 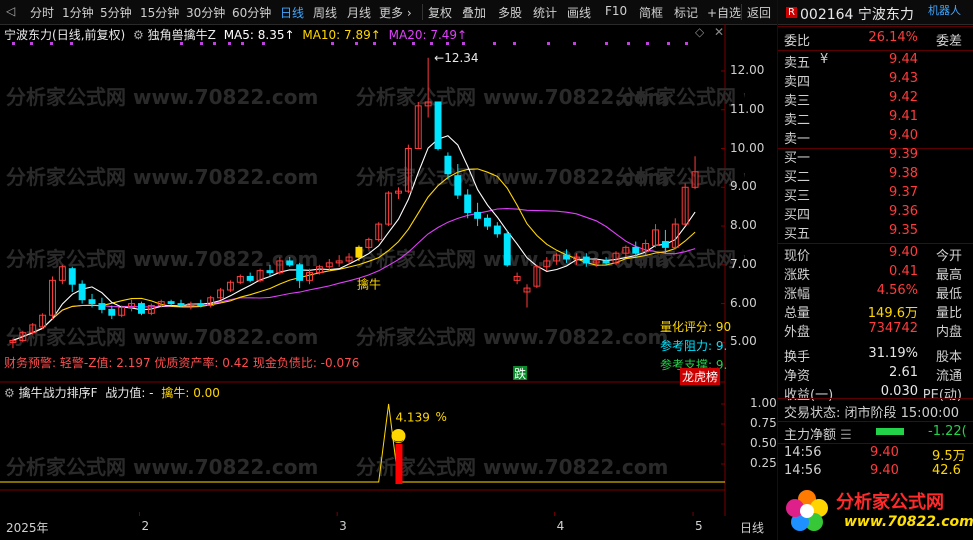 What do you see at coordinates (824, 59) in the screenshot?
I see `yen-icon: ¥` at bounding box center [824, 59].